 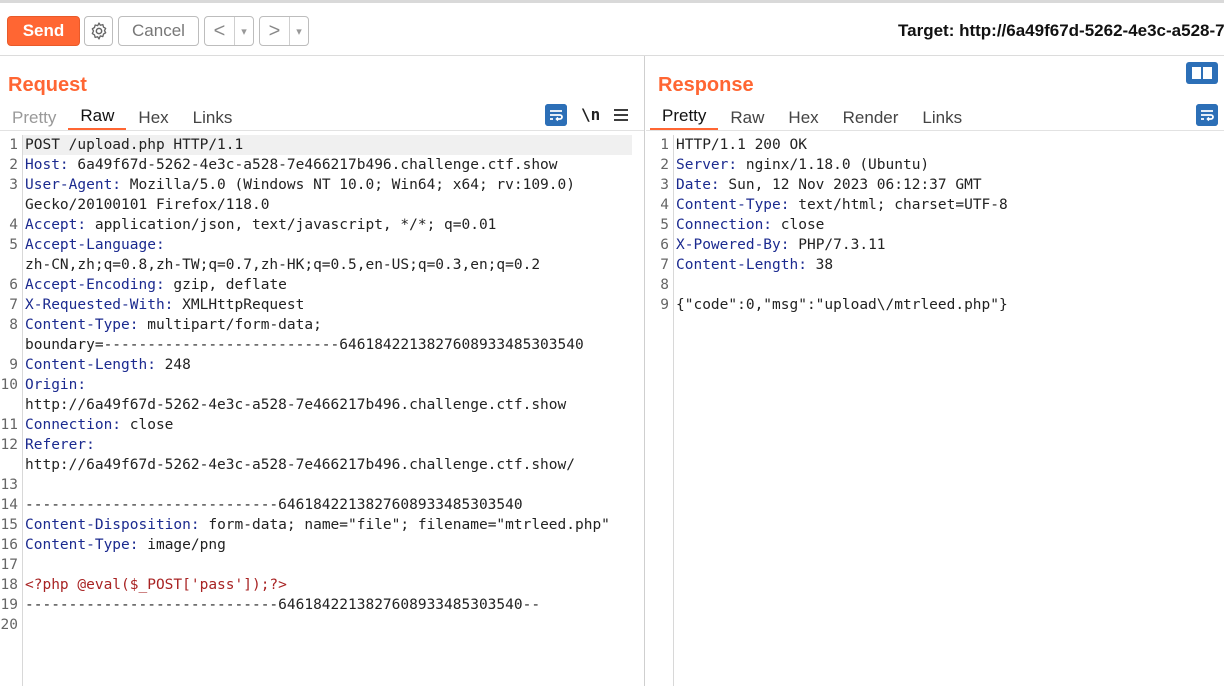 What do you see at coordinates (13, 365) in the screenshot?
I see `line-number: 9` at bounding box center [13, 365].